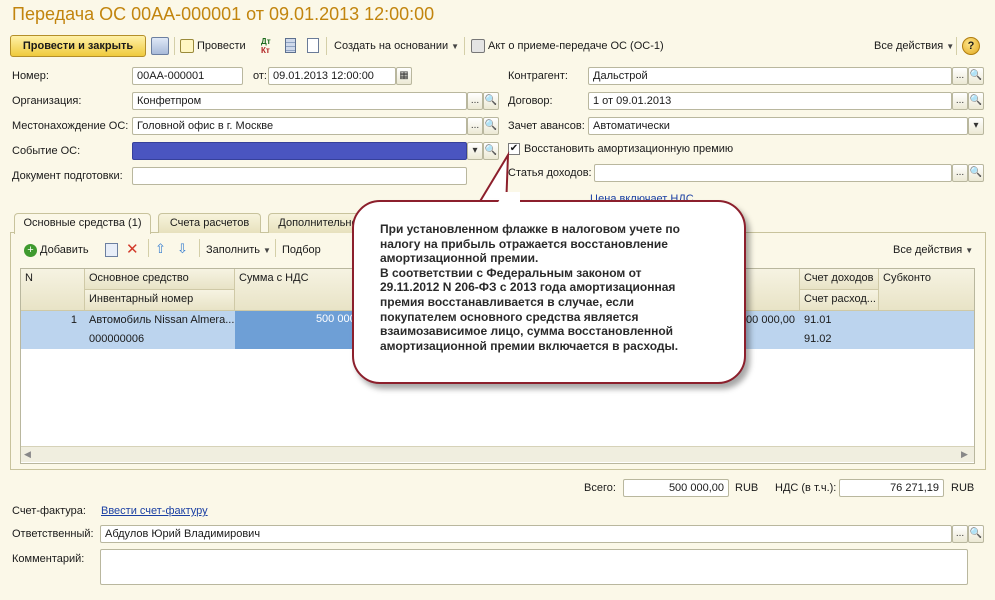 This screenshot has height=600, width=995. What do you see at coordinates (73, 320) in the screenshot?
I see `cell-n: 1` at bounding box center [73, 320].